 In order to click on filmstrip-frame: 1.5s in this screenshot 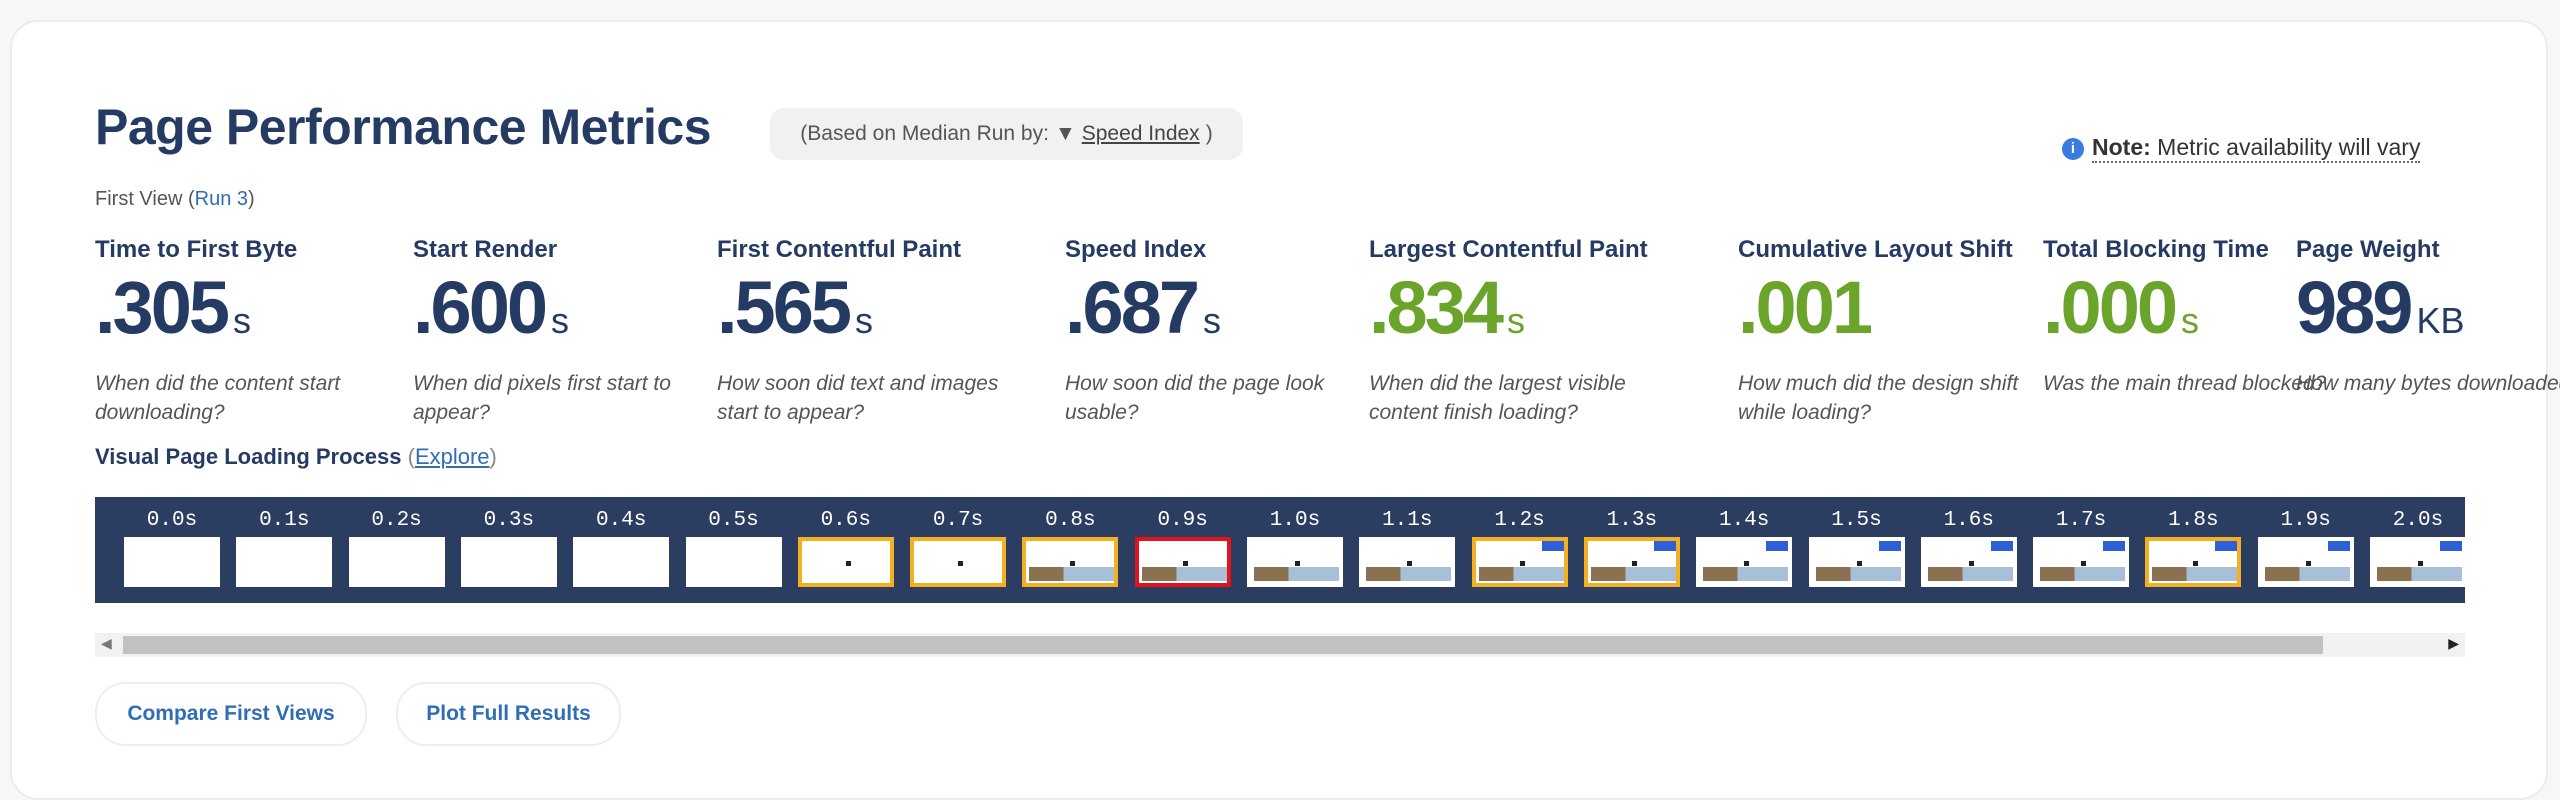, I will do `click(1857, 542)`.